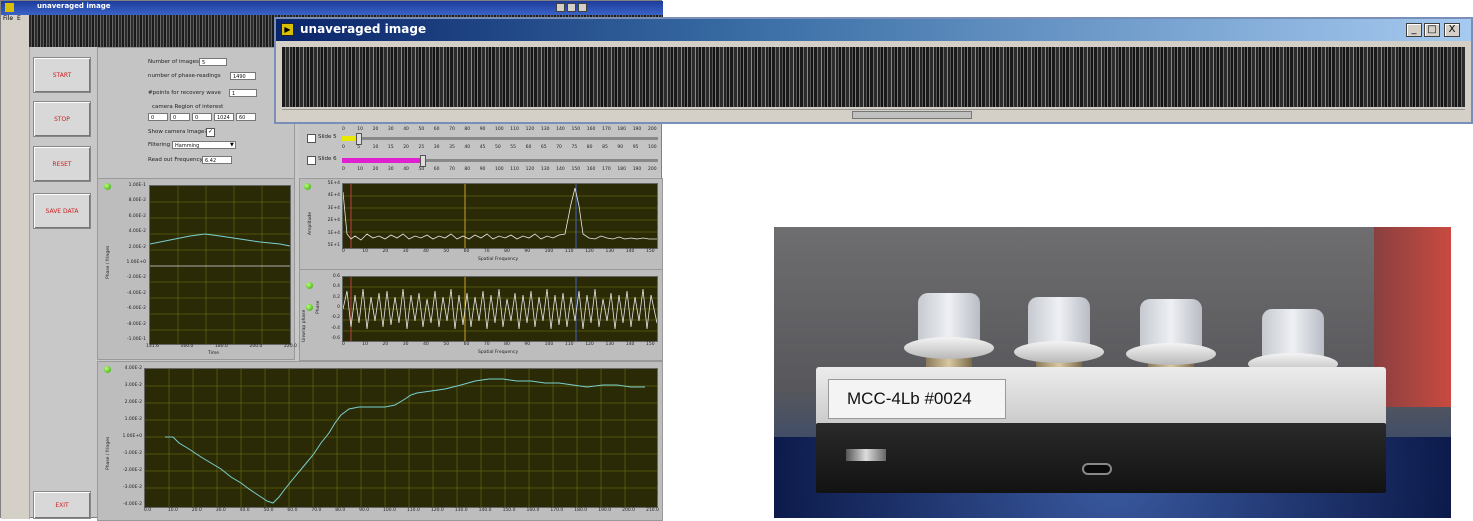 The image size is (1473, 521). I want to click on slide6-handle, so click(423, 161).